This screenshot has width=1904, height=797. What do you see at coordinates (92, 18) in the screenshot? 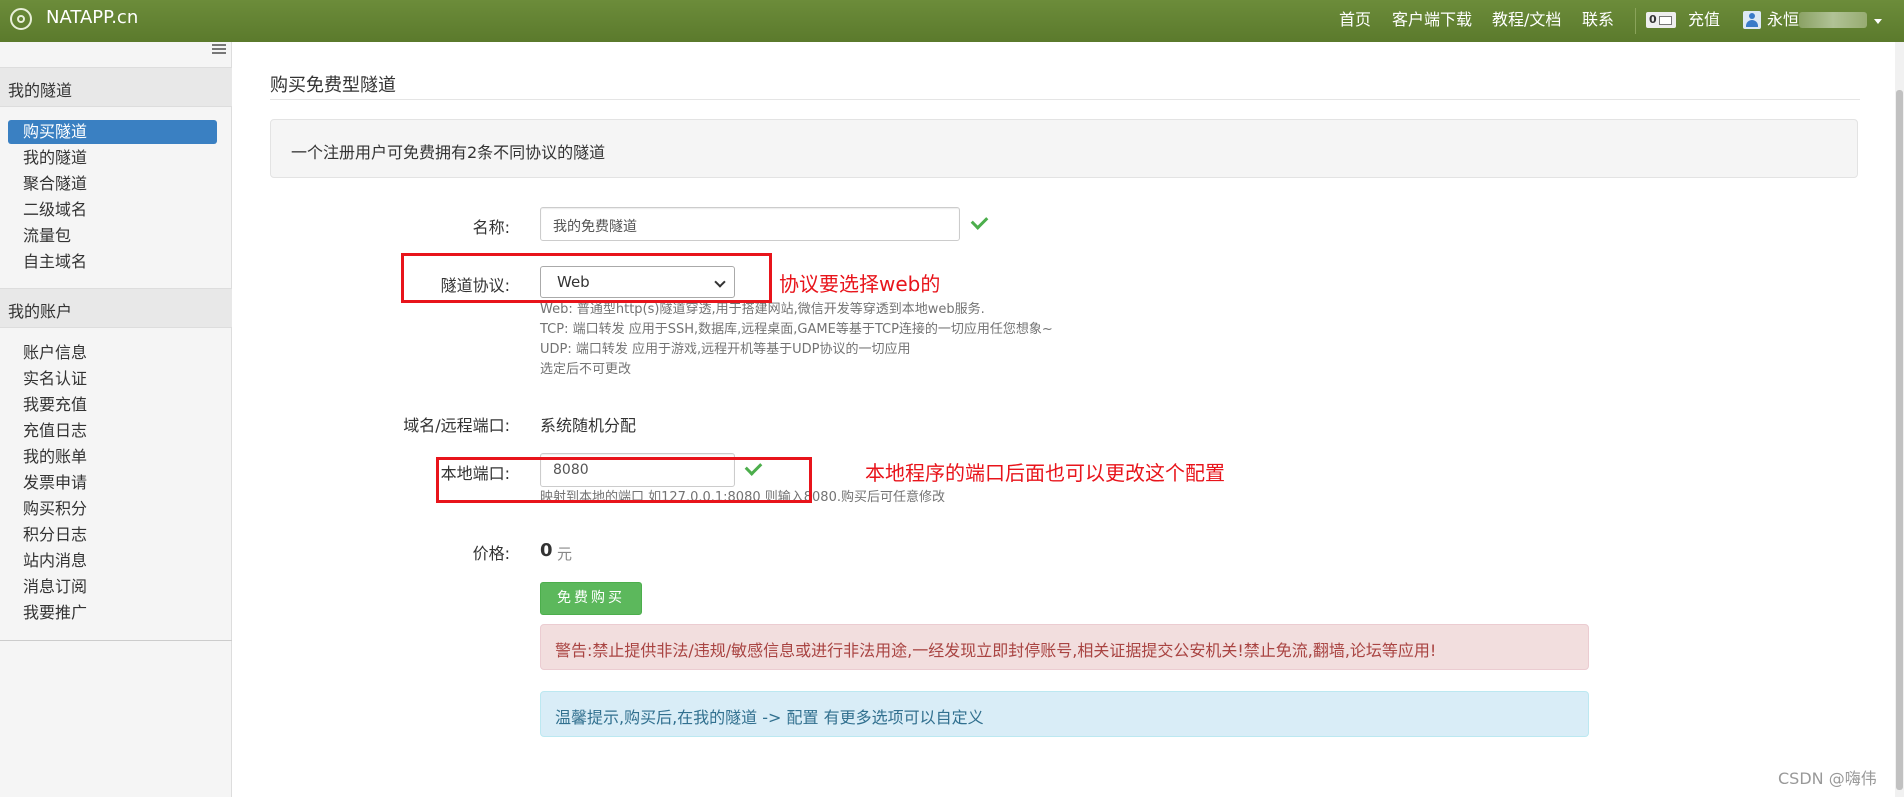
I see `brand-name: NATAPP.cn` at bounding box center [92, 18].